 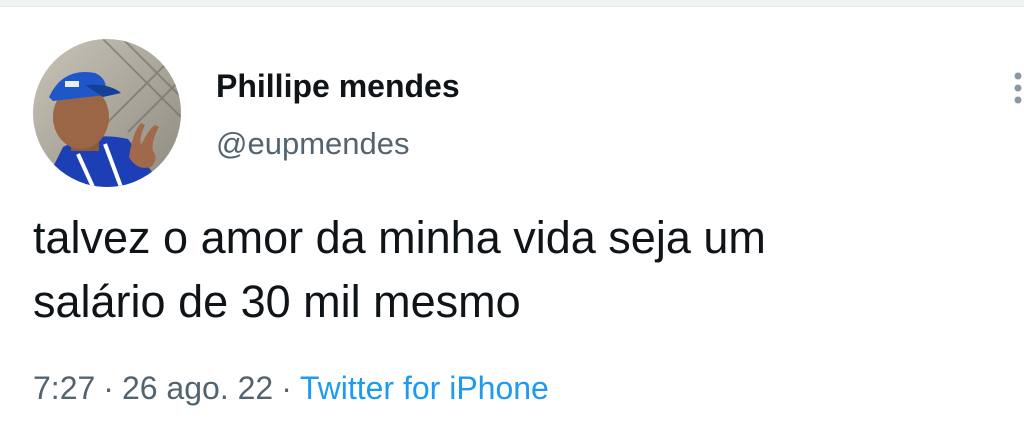 I want to click on avatar-image, so click(x=107, y=113).